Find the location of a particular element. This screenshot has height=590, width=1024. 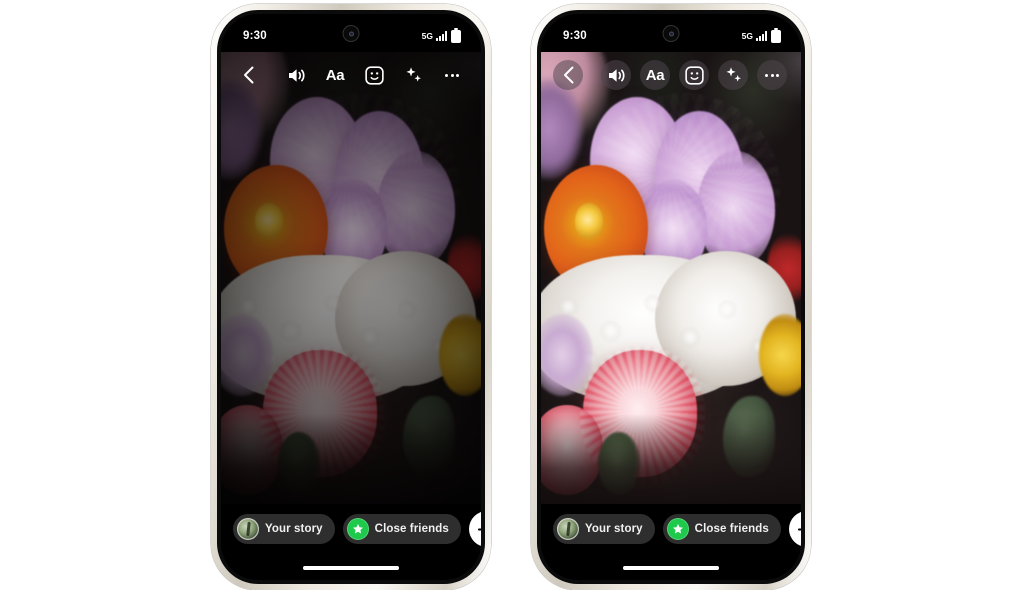

story-top-toolbar-left: Aa is located at coordinates (351, 75).